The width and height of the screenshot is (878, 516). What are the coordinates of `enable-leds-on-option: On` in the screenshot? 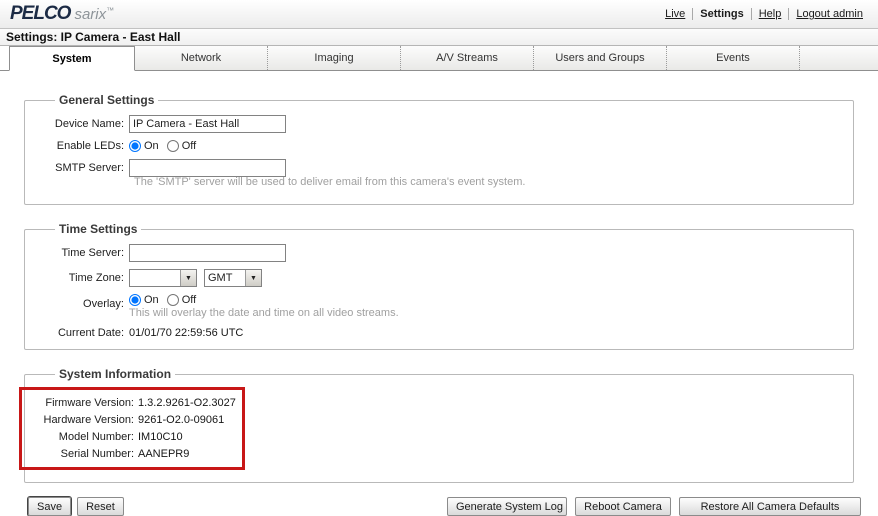 It's located at (144, 146).